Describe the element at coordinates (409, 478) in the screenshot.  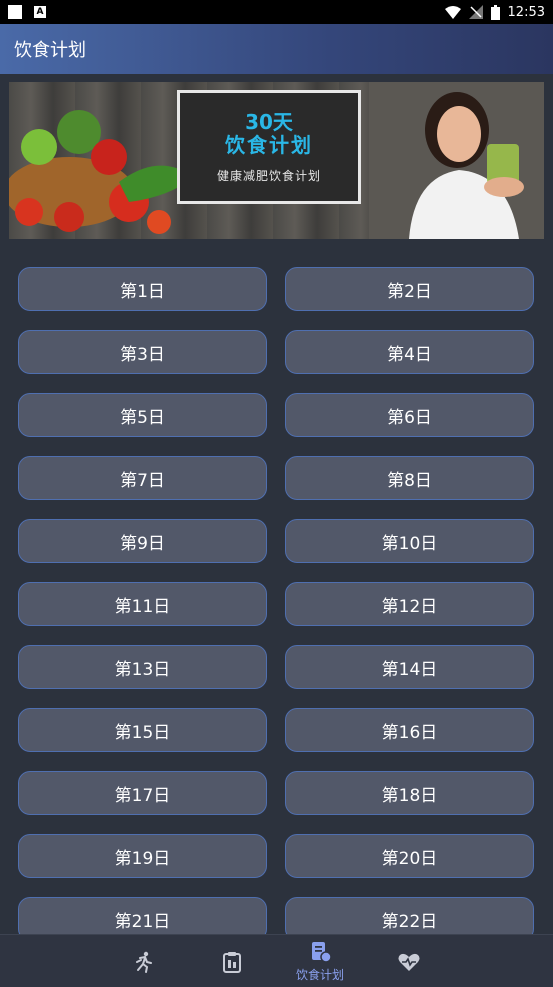
I see `day-button-8: 第8日` at that location.